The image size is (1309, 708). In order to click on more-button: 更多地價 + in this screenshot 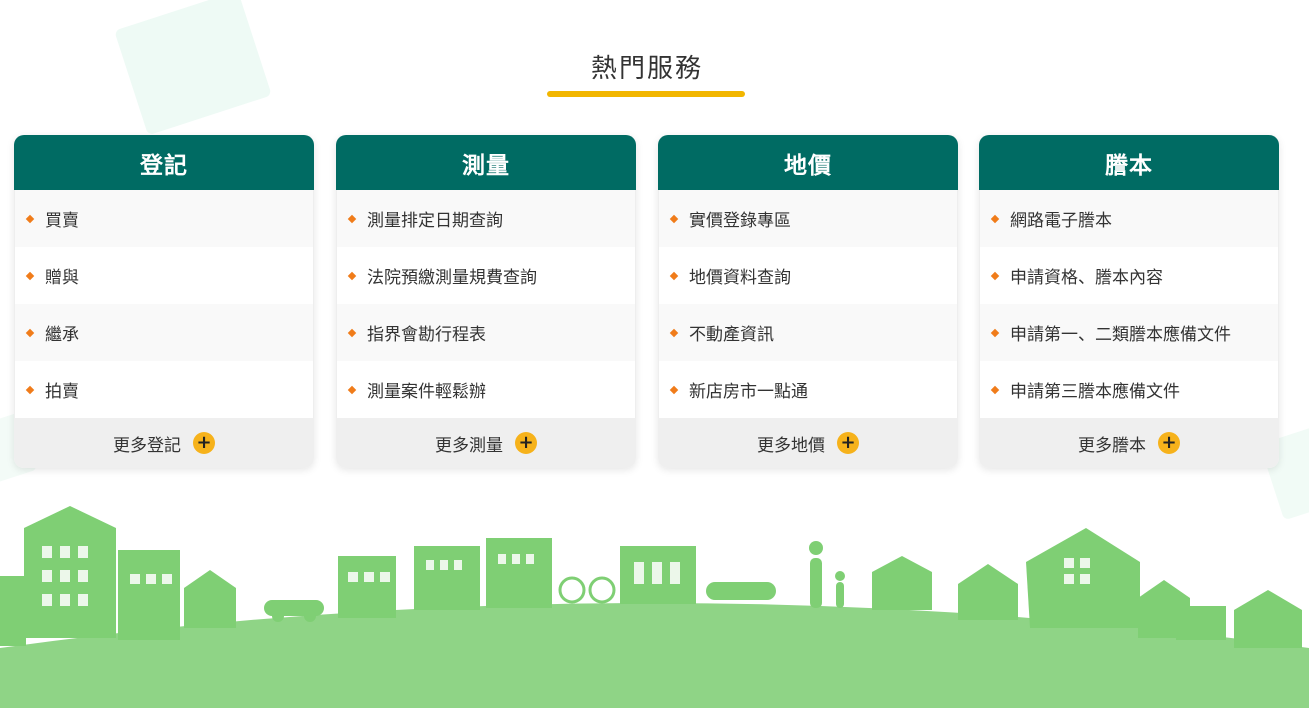, I will do `click(808, 443)`.